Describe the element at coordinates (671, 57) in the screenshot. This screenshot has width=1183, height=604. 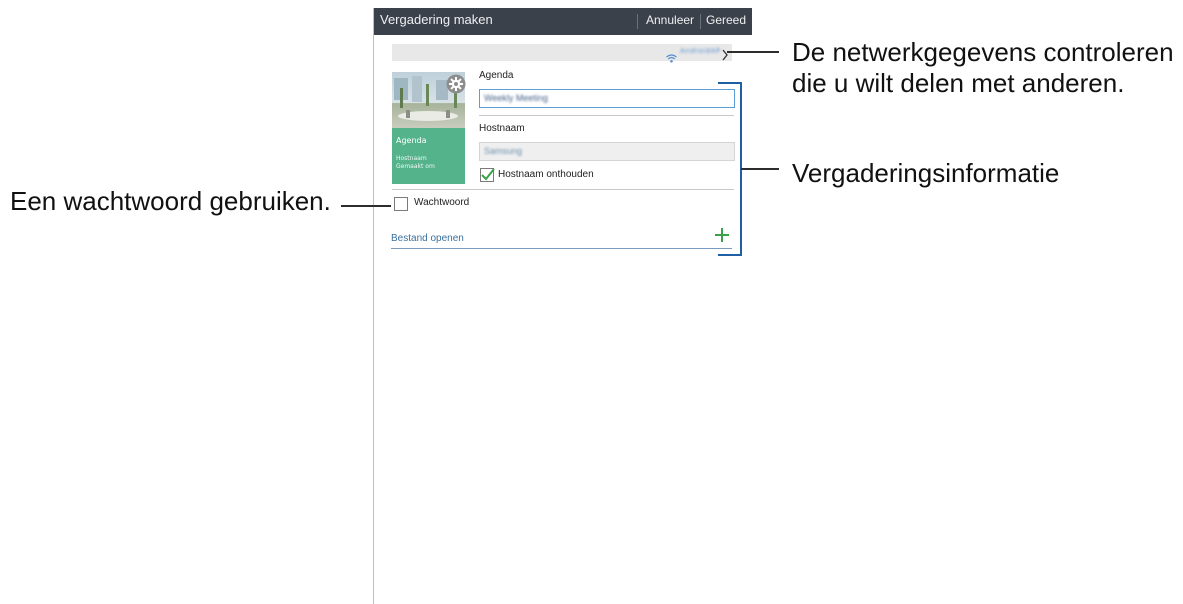
I see `wifi-icon` at that location.